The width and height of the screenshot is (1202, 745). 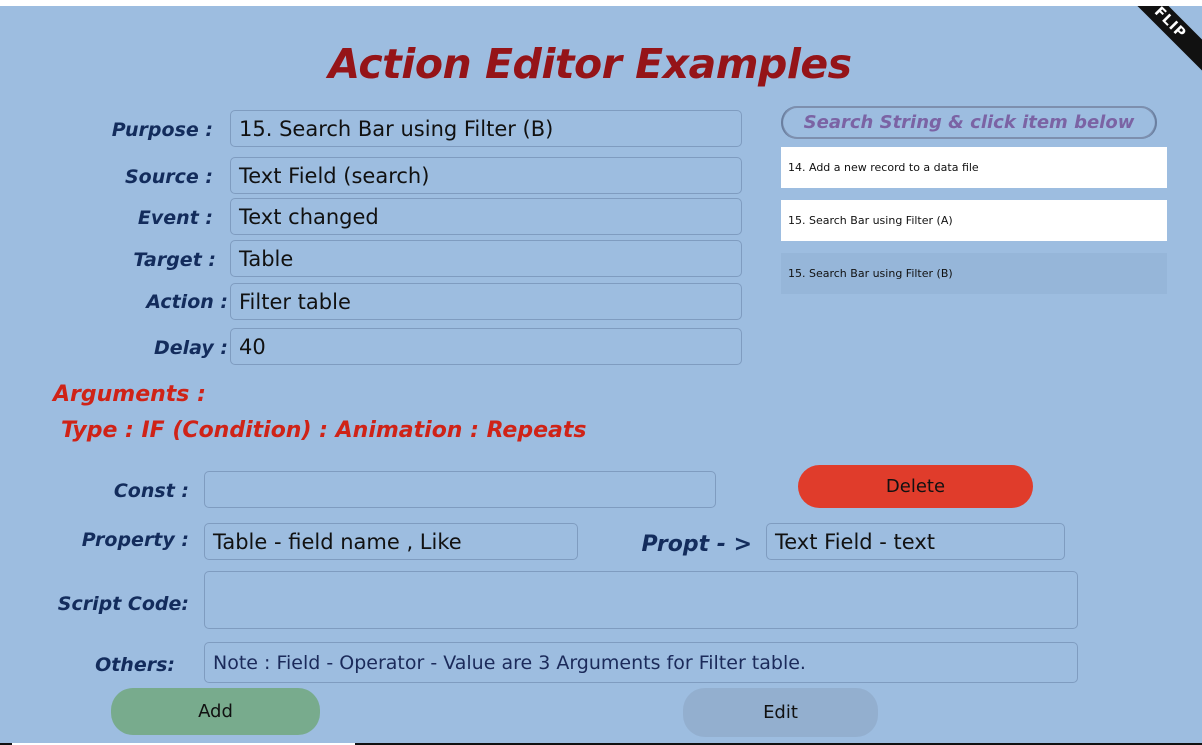 I want to click on list-item-selected: 15. Search Bar using Filter (B), so click(x=974, y=273).